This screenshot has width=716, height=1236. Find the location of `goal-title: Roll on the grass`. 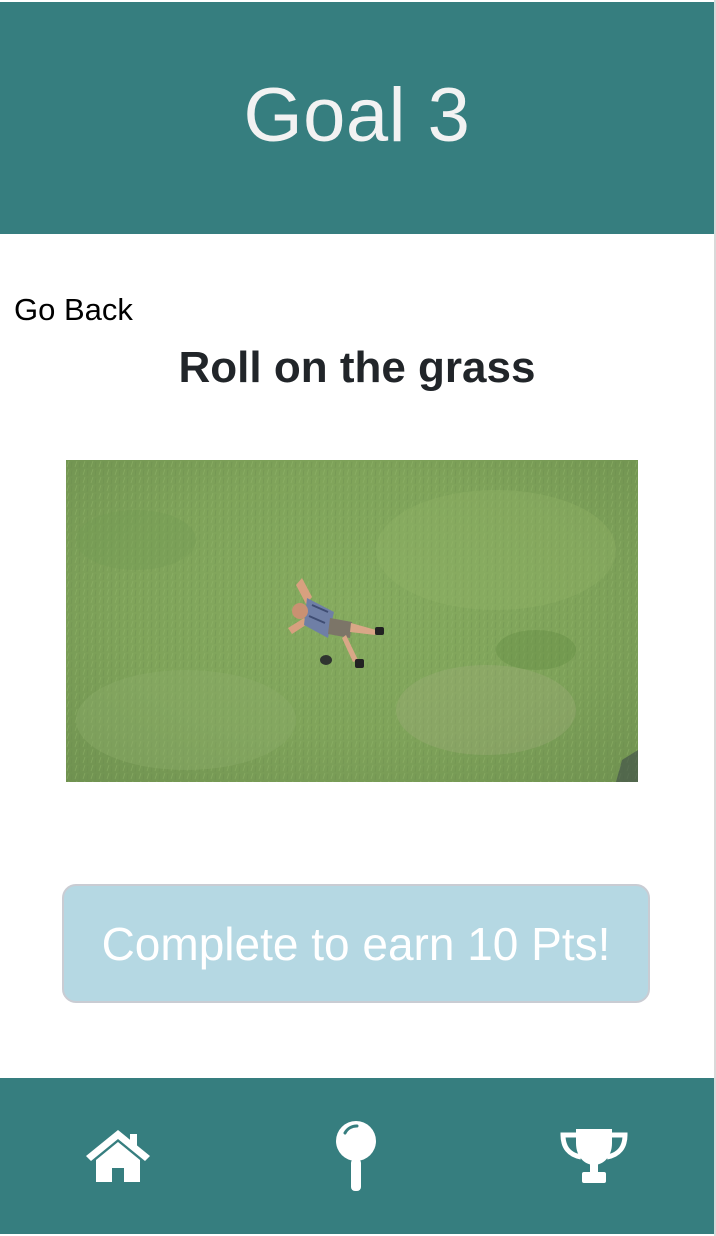

goal-title: Roll on the grass is located at coordinates (357, 367).